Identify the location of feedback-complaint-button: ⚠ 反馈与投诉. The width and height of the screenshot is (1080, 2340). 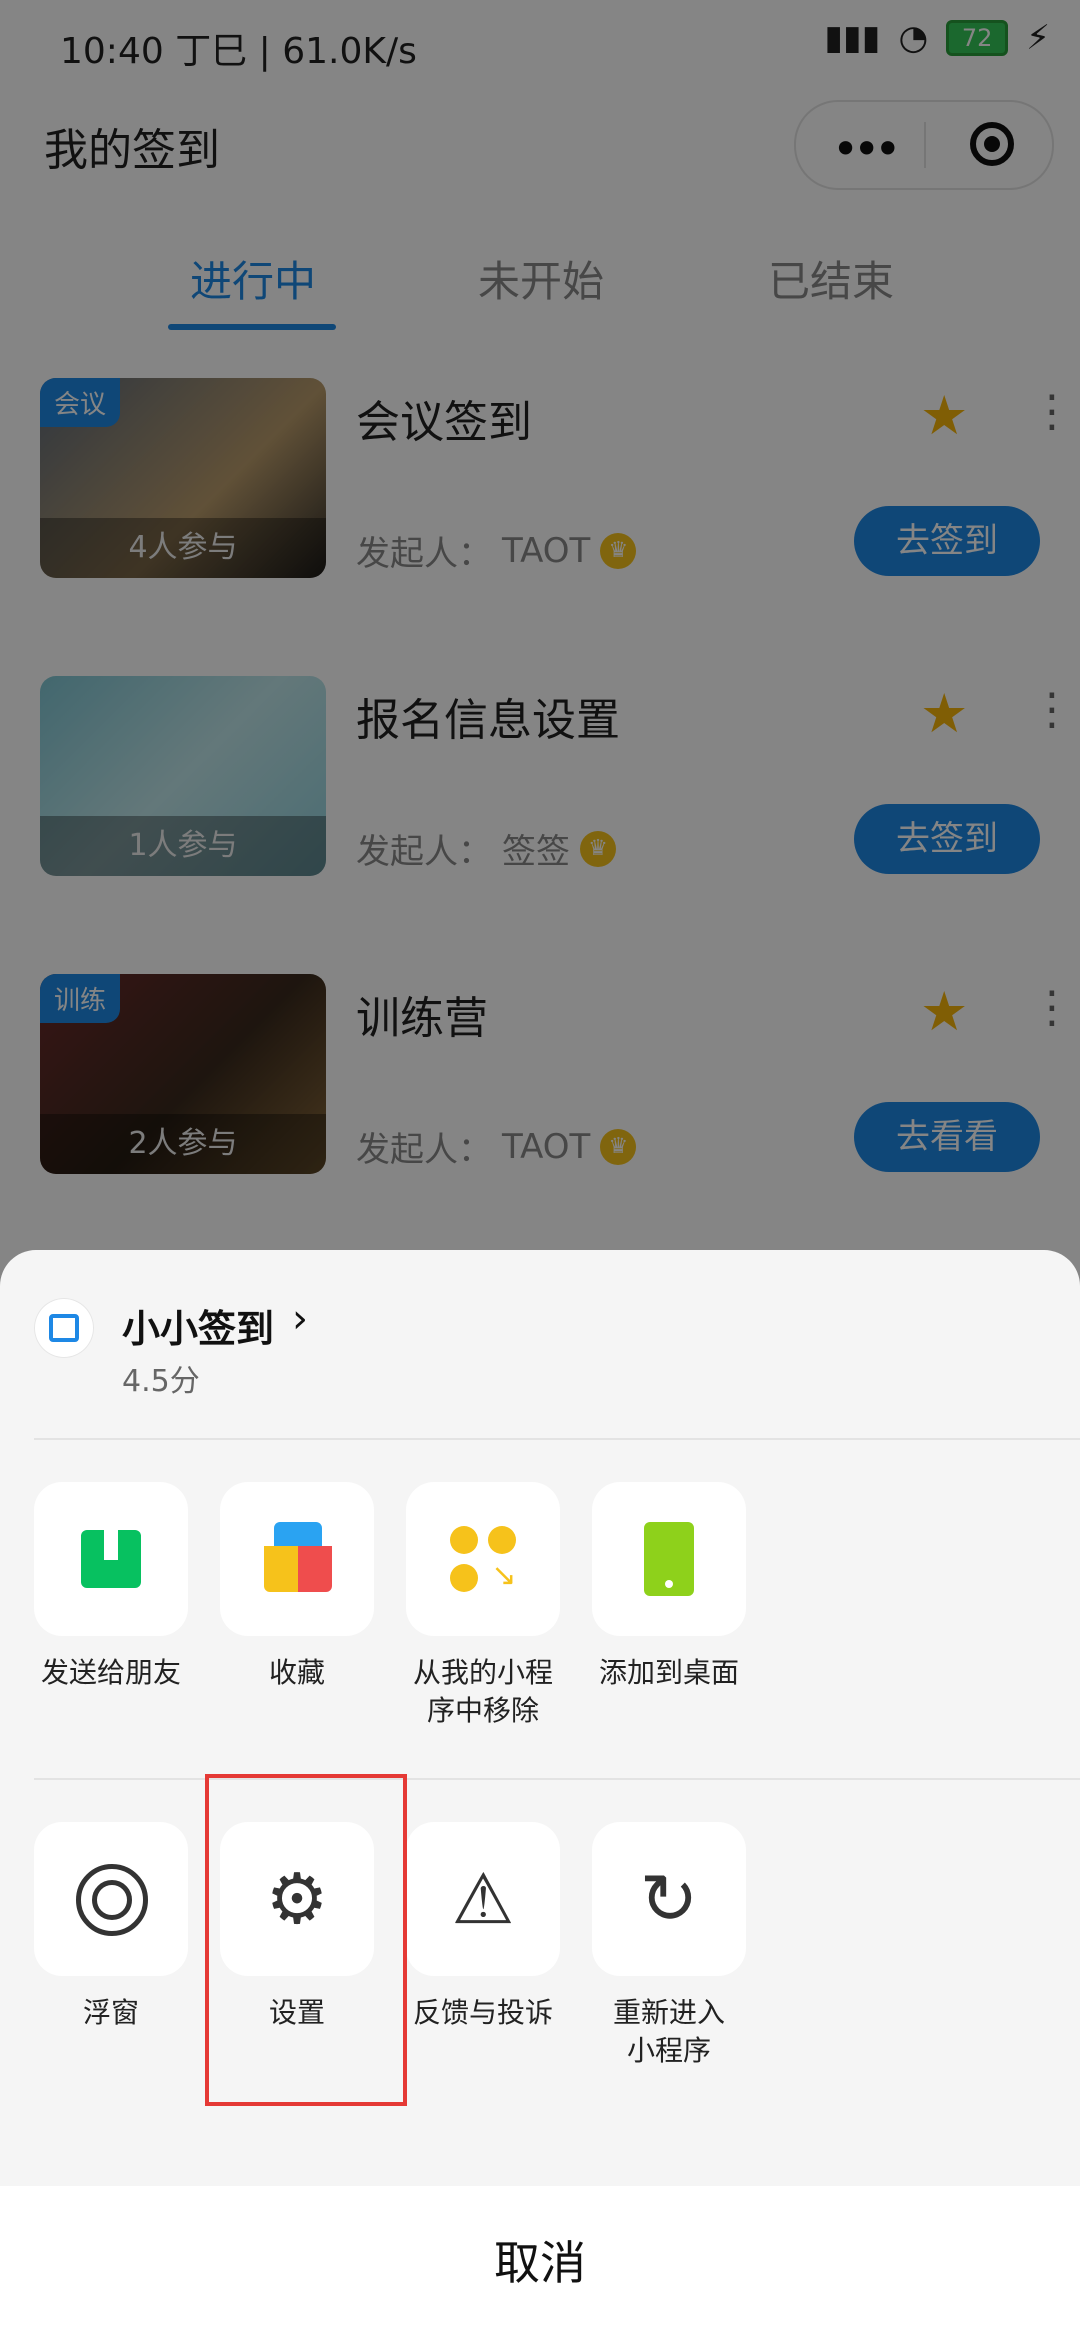
(483, 1927).